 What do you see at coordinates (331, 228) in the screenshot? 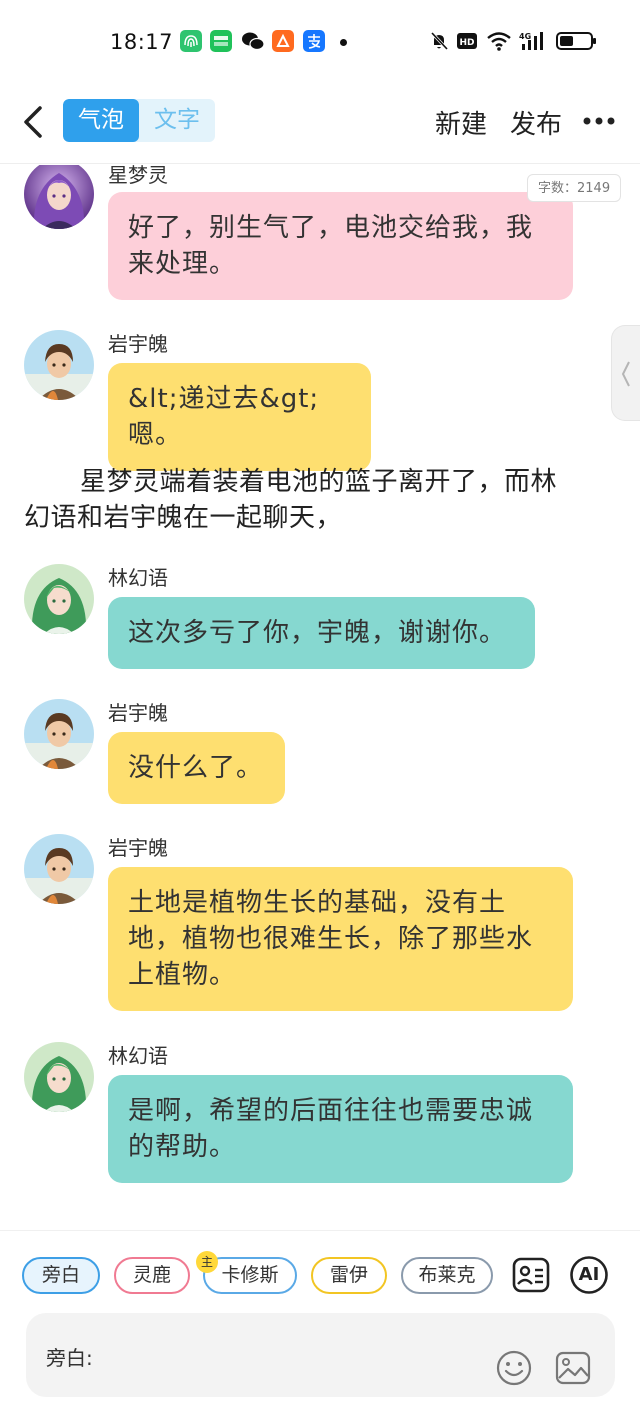
I see `bubble-line: 好了，别生气了，电池交给我，我` at bounding box center [331, 228].